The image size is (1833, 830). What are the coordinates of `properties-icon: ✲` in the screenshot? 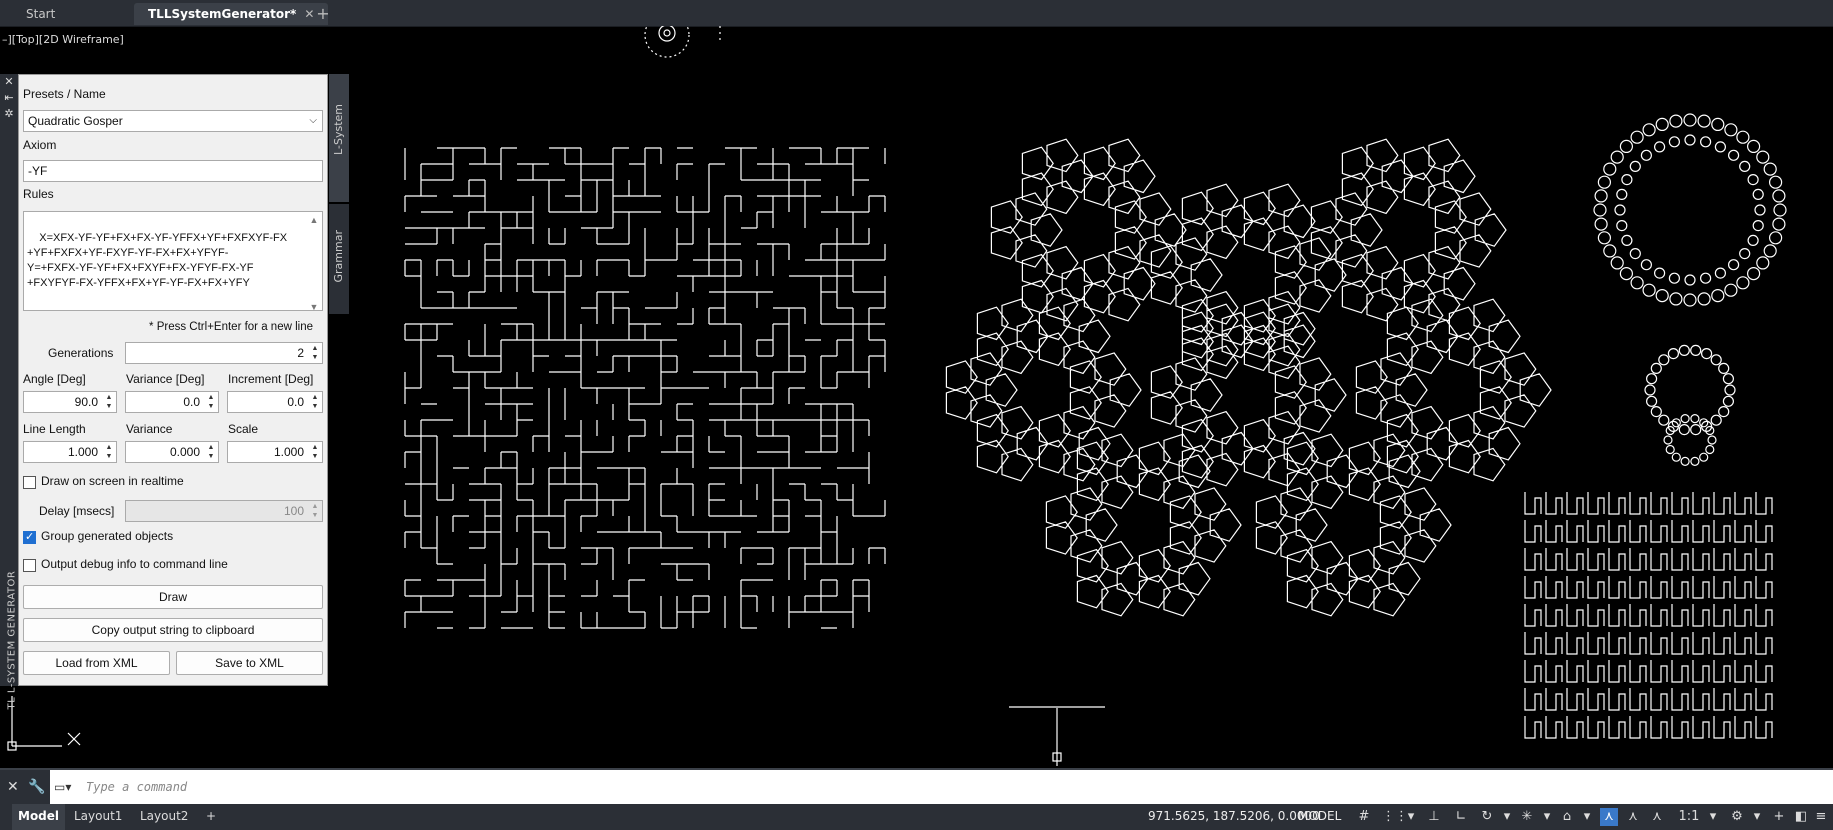 It's located at (9, 114).